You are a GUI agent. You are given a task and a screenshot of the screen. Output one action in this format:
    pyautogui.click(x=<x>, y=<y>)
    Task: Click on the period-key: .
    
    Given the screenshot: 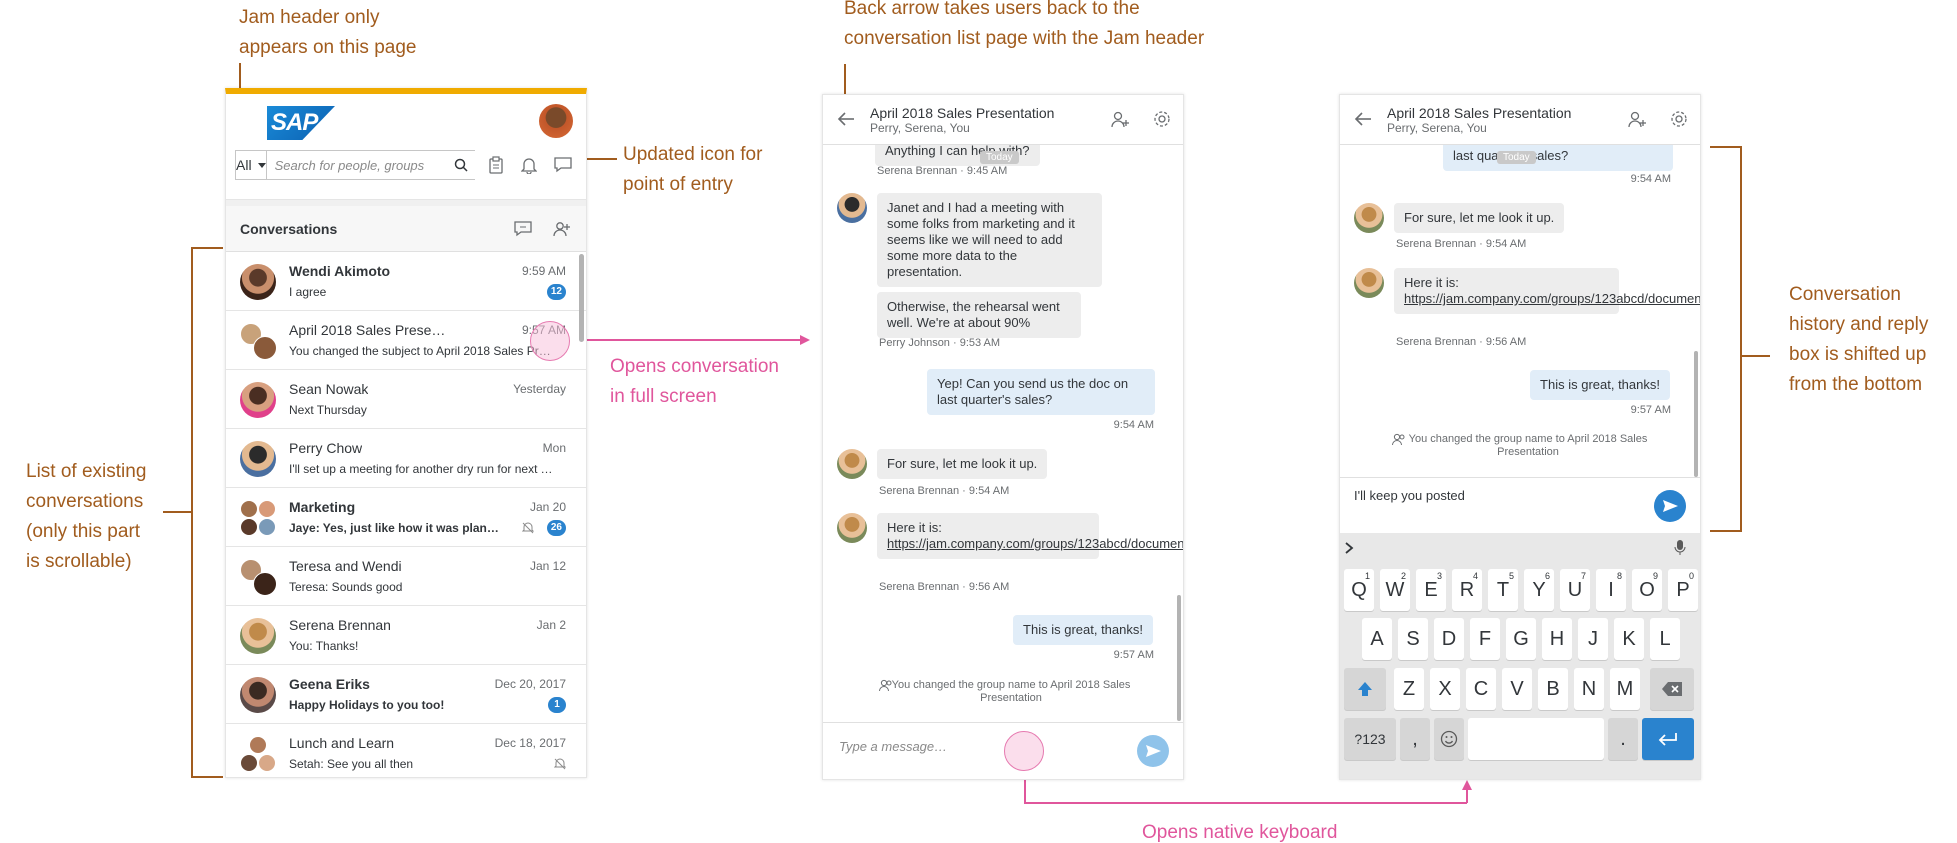 What is the action you would take?
    pyautogui.click(x=1623, y=739)
    